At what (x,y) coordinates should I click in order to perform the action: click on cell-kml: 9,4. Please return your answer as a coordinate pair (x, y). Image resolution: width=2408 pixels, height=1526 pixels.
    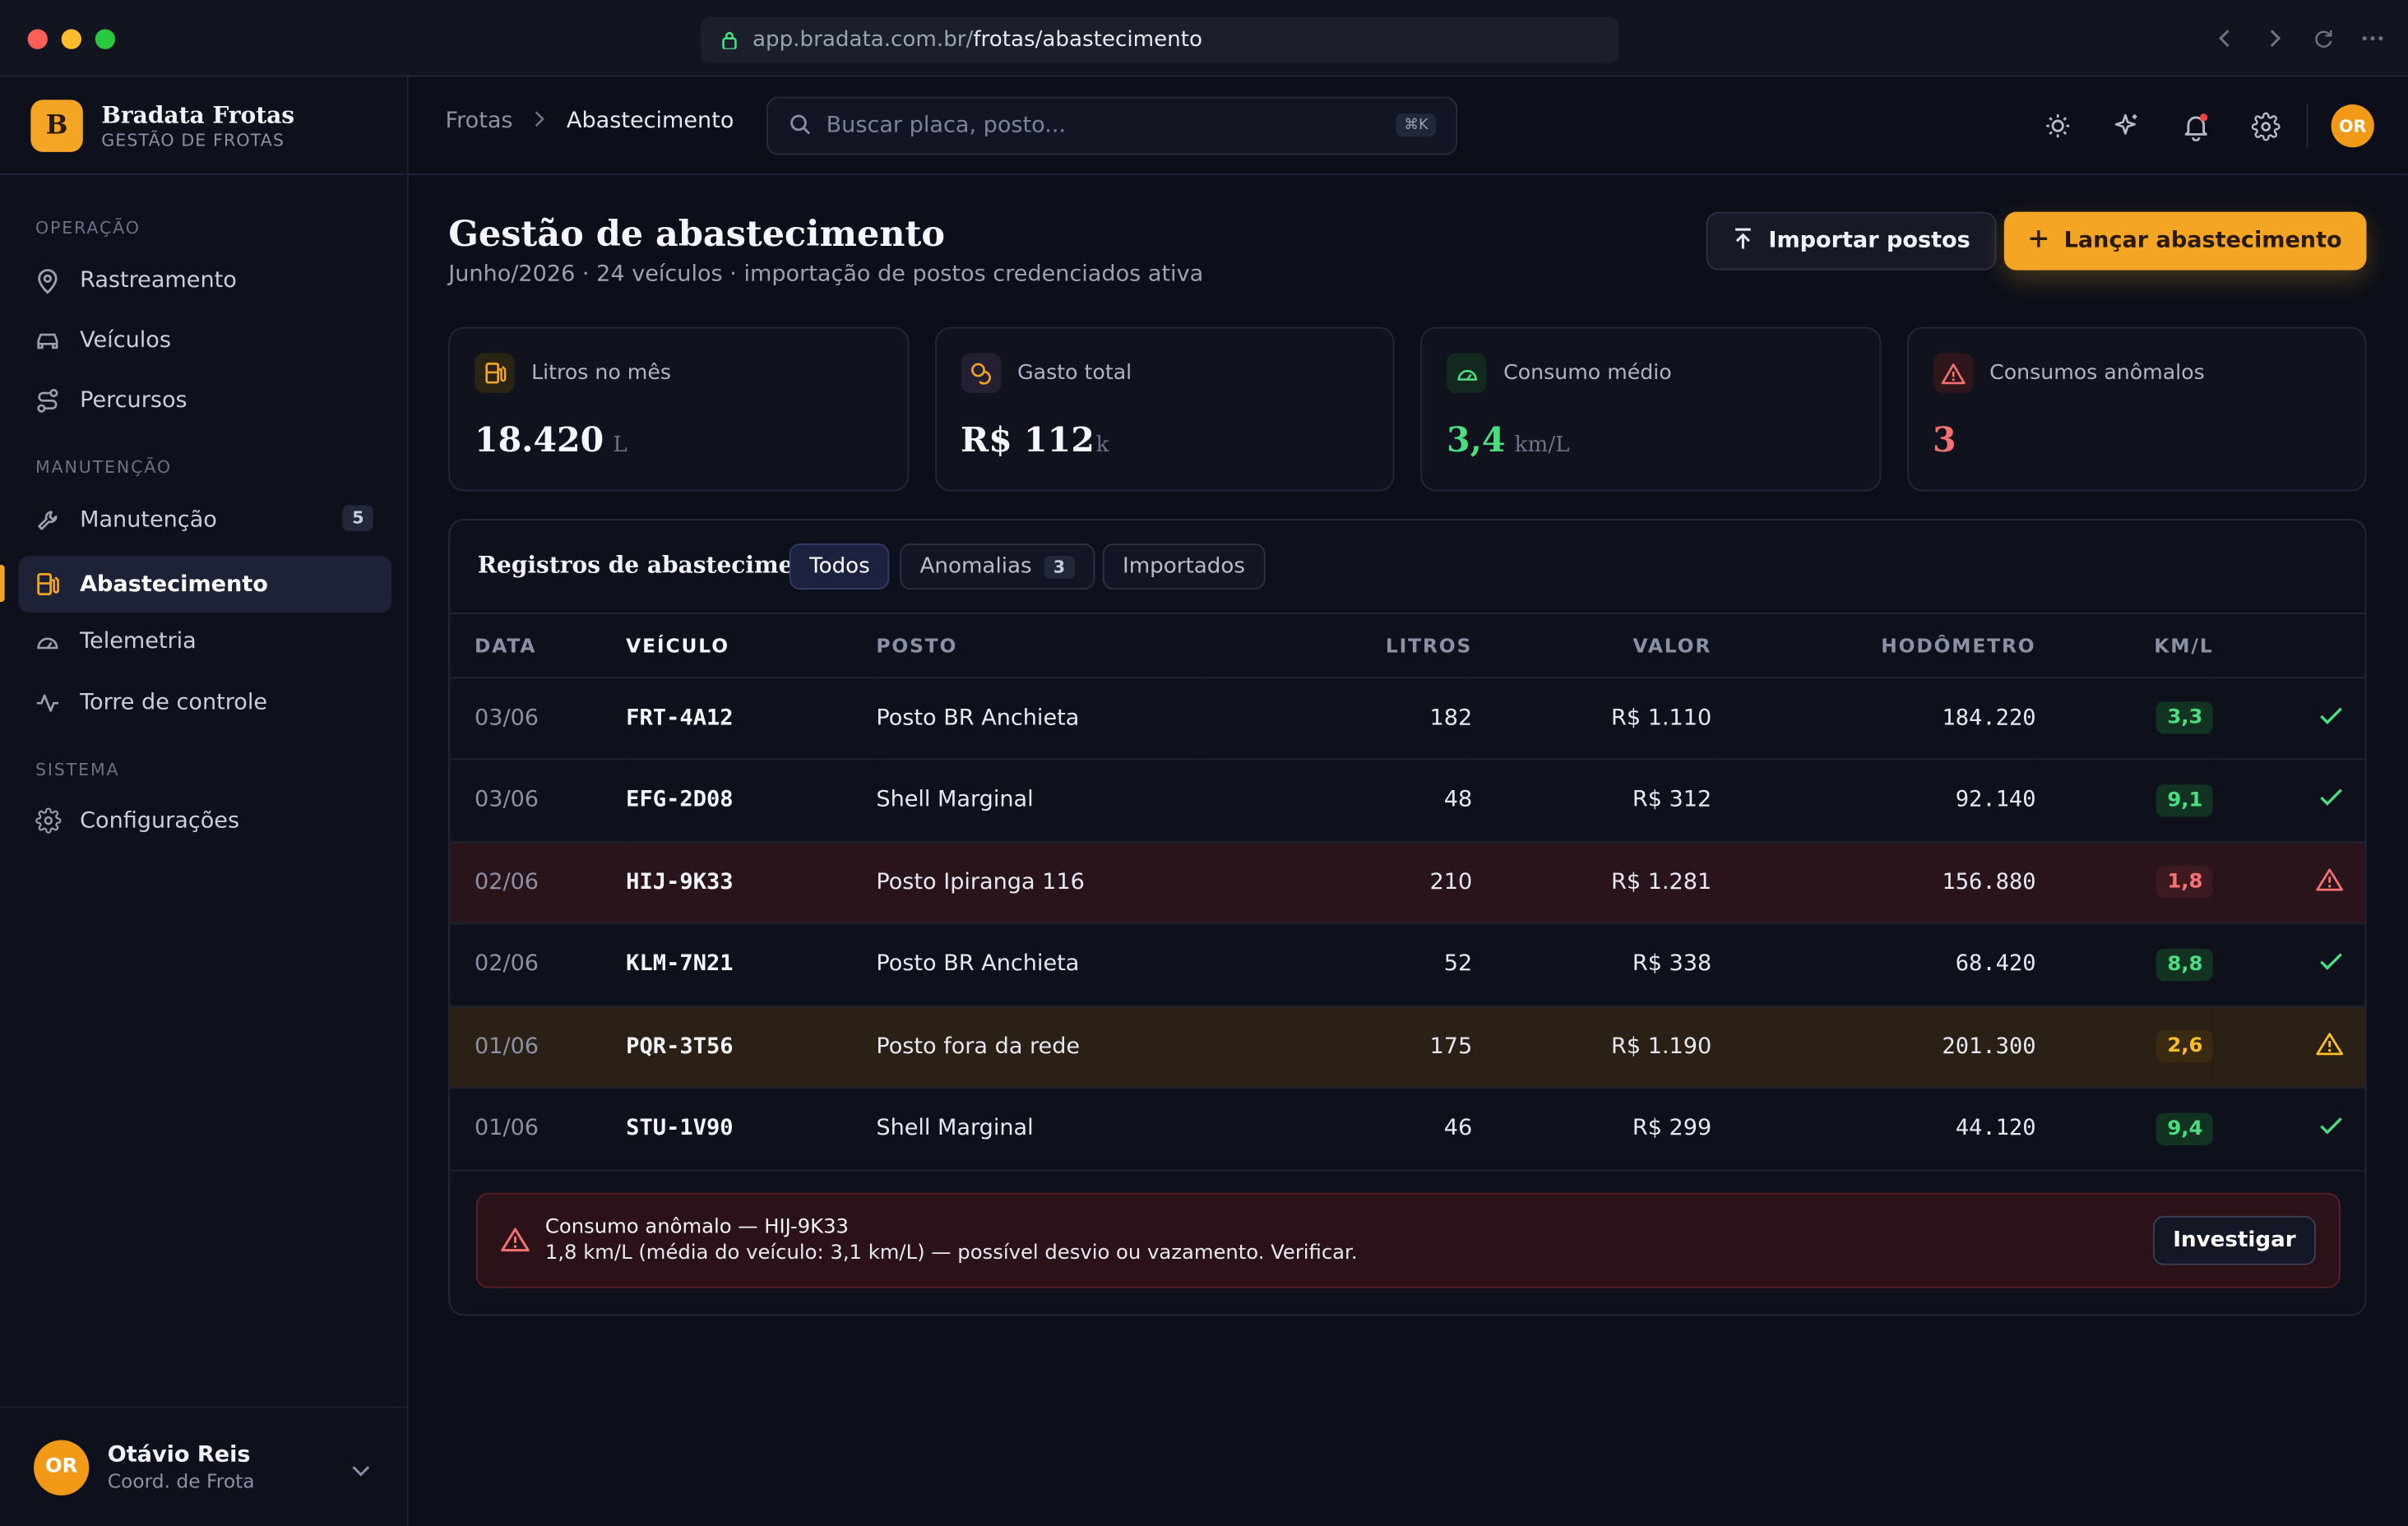
    Looking at the image, I should click on (2124, 1129).